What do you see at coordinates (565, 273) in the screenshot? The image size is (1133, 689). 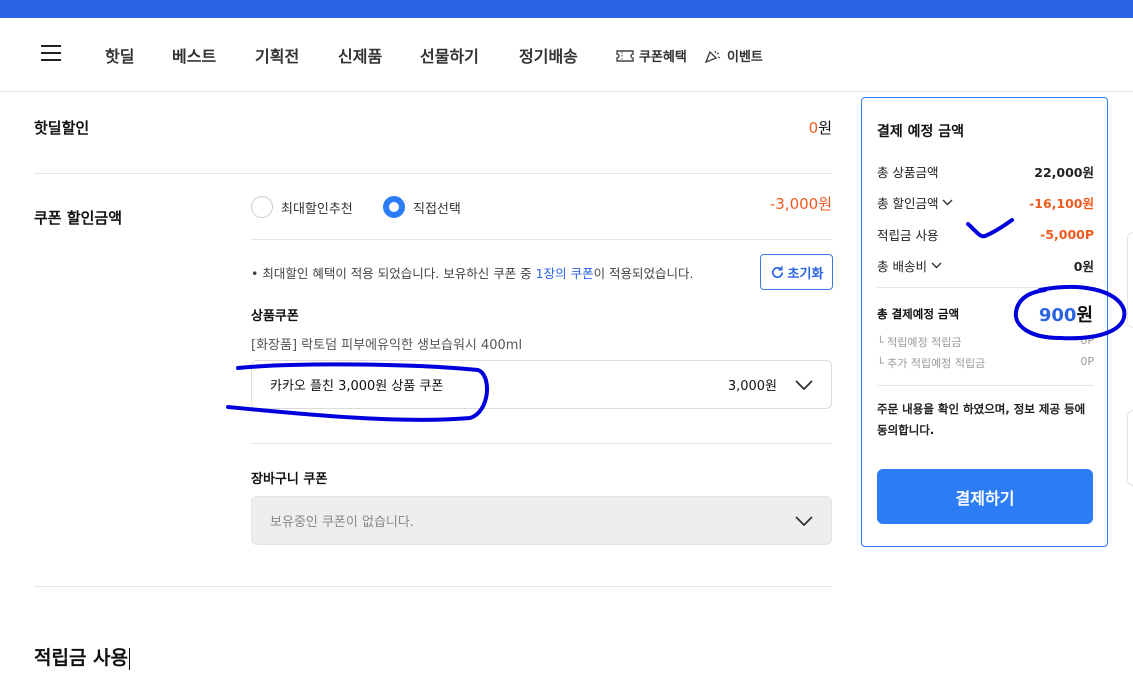 I see `coupon-notice-link: 1장의 쿠폰` at bounding box center [565, 273].